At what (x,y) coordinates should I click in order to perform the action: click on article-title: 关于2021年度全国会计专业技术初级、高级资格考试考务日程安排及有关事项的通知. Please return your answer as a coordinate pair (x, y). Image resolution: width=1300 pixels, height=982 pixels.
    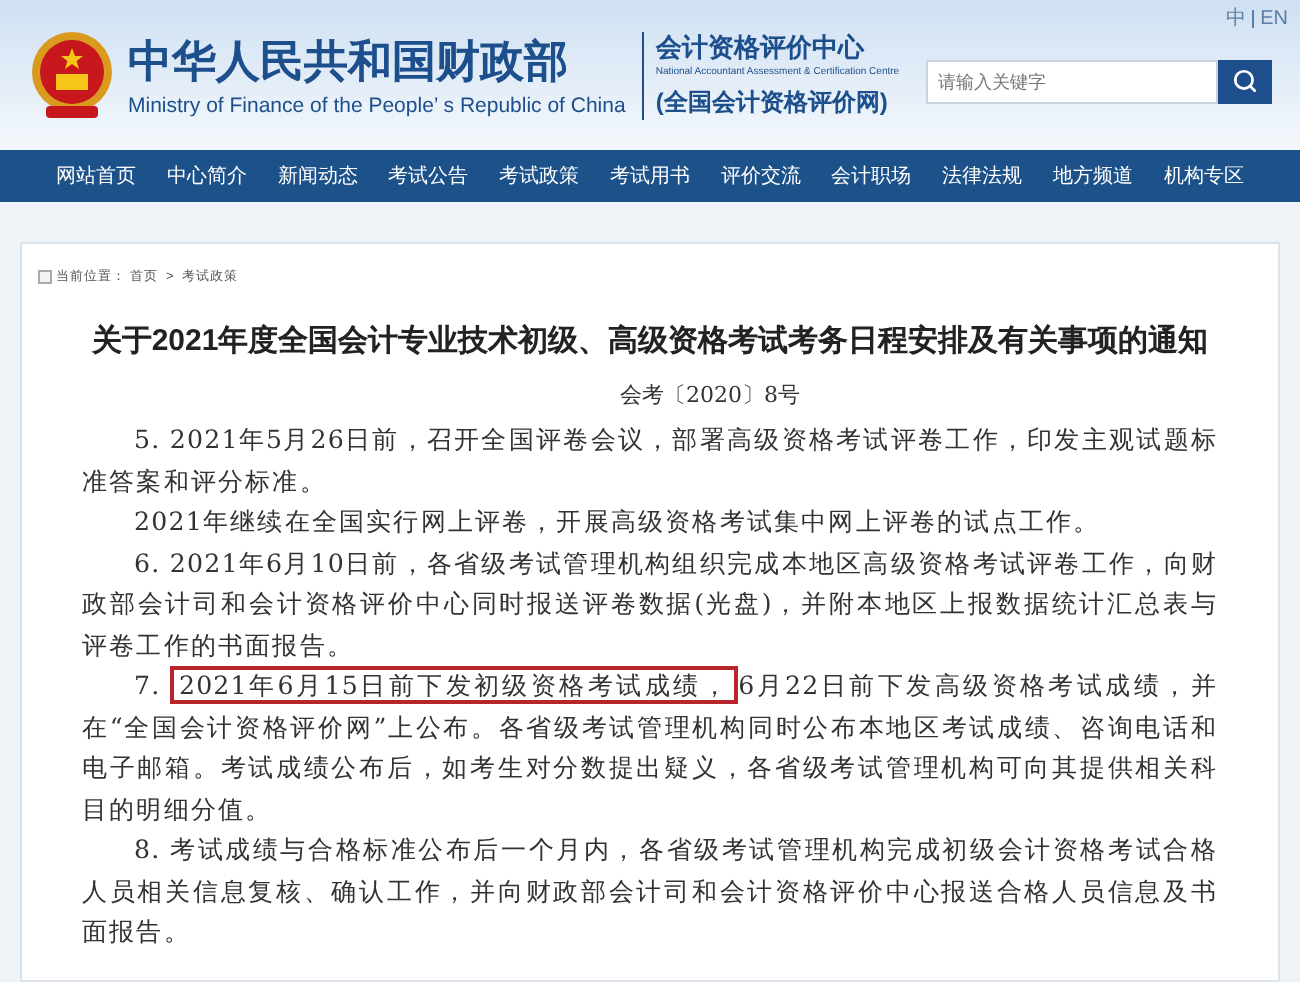
    Looking at the image, I should click on (650, 341).